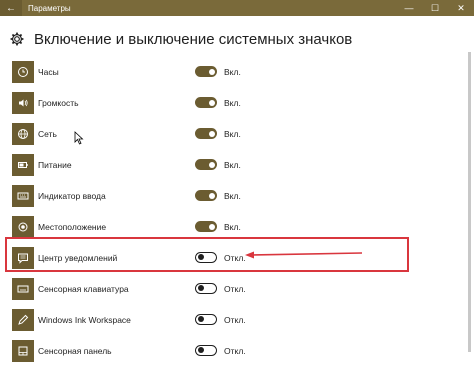  What do you see at coordinates (23, 289) in the screenshot?
I see `touch-keyboard-icon` at bounding box center [23, 289].